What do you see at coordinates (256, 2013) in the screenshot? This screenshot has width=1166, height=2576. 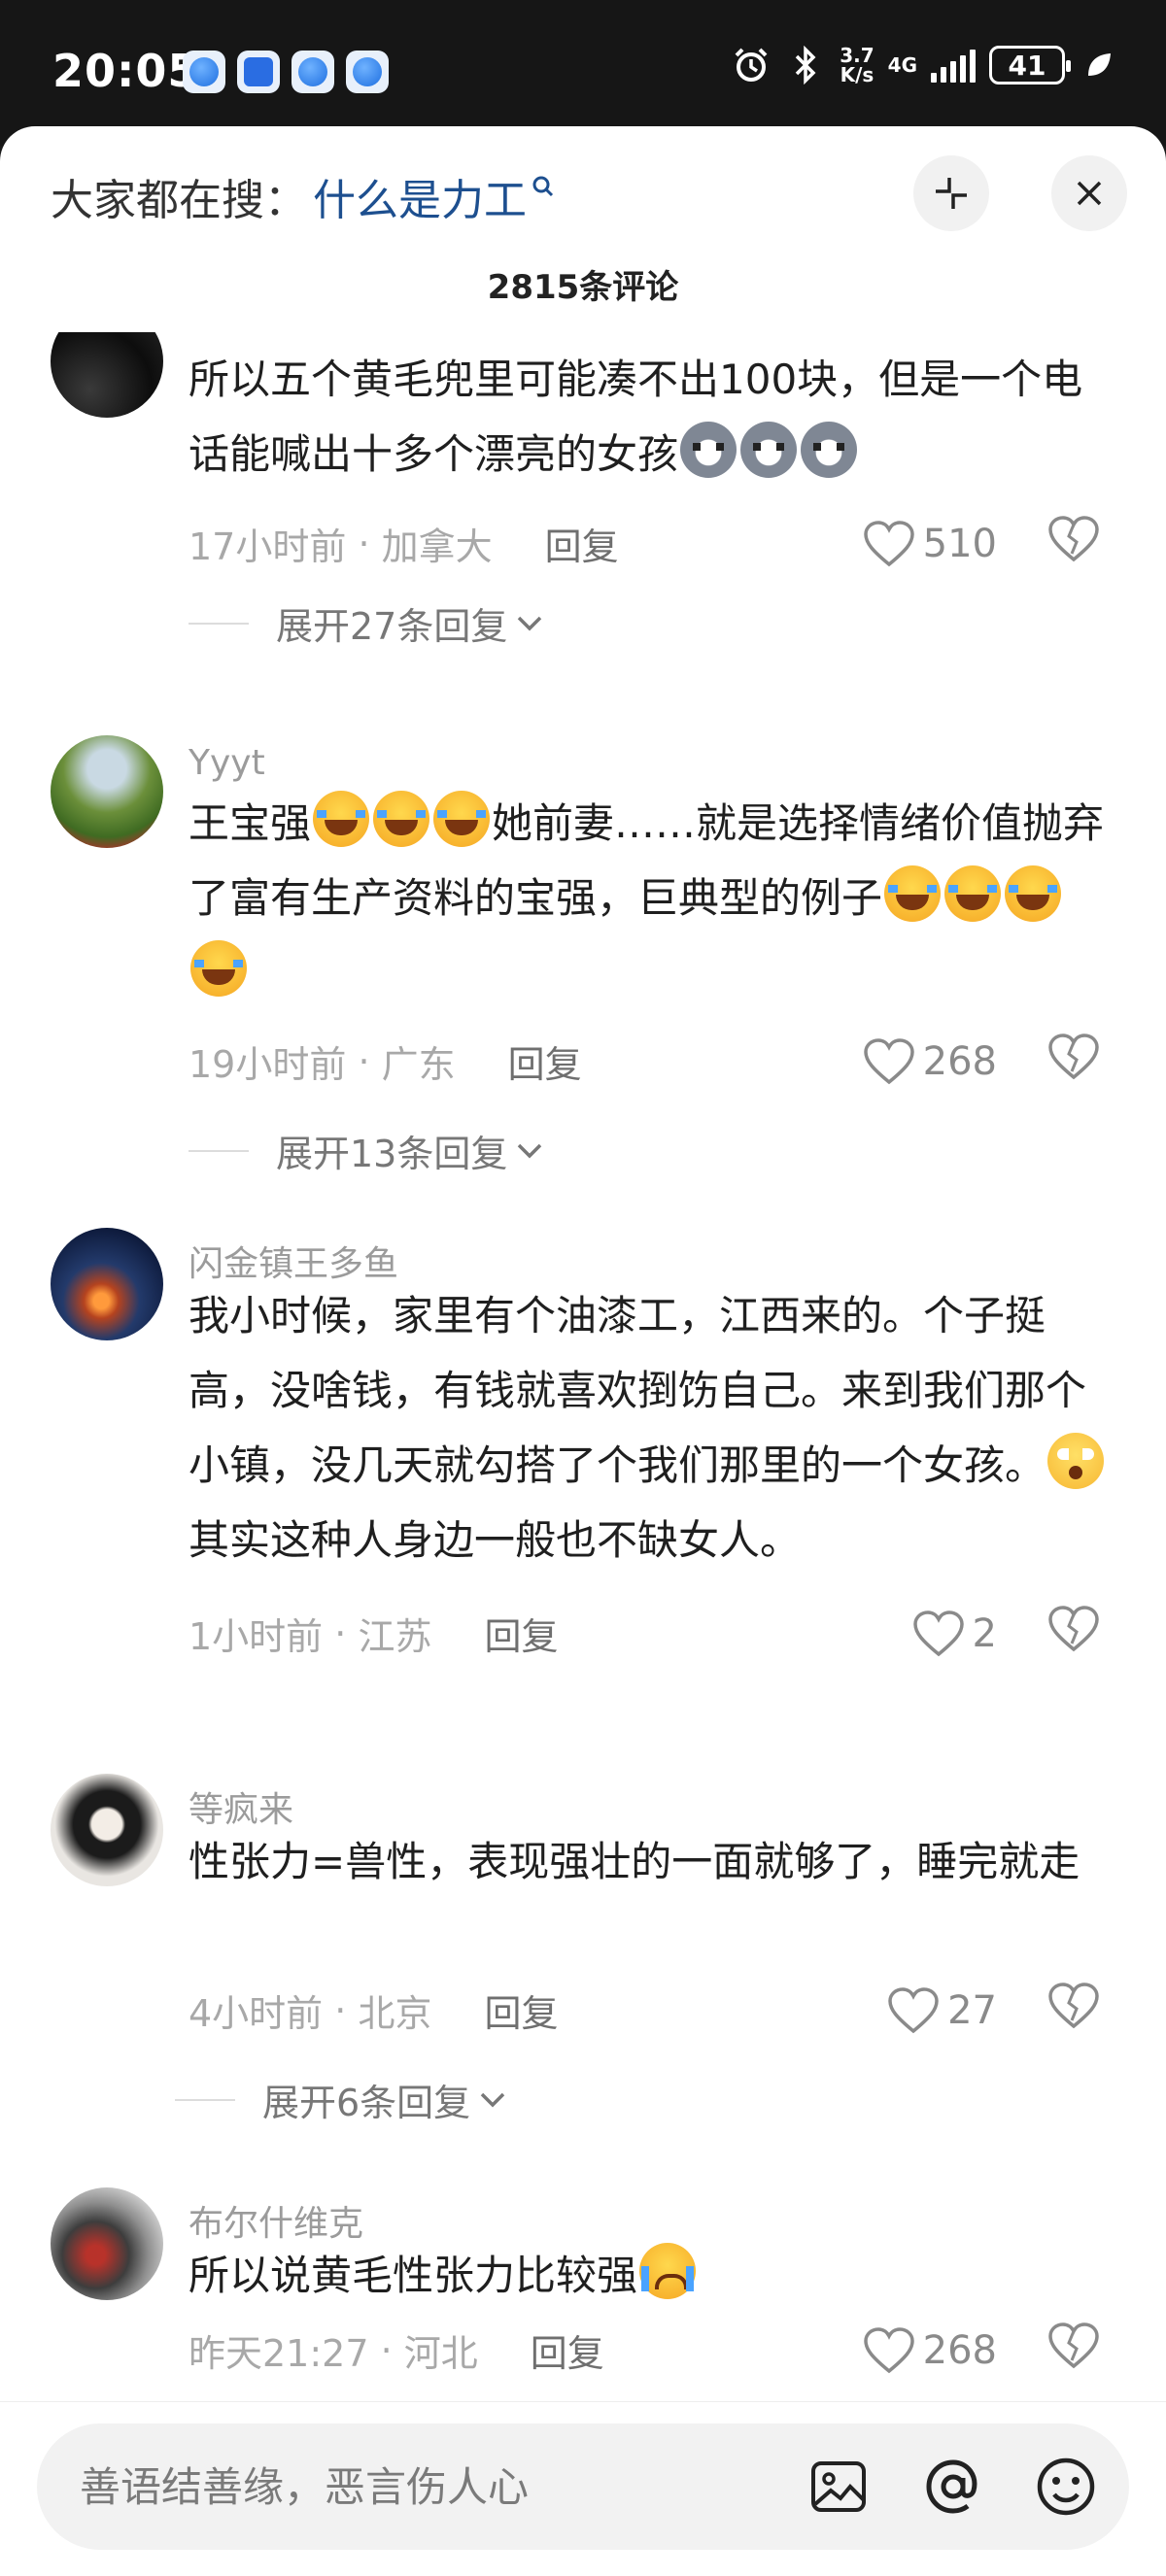 I see `comment-time: 4小时前` at bounding box center [256, 2013].